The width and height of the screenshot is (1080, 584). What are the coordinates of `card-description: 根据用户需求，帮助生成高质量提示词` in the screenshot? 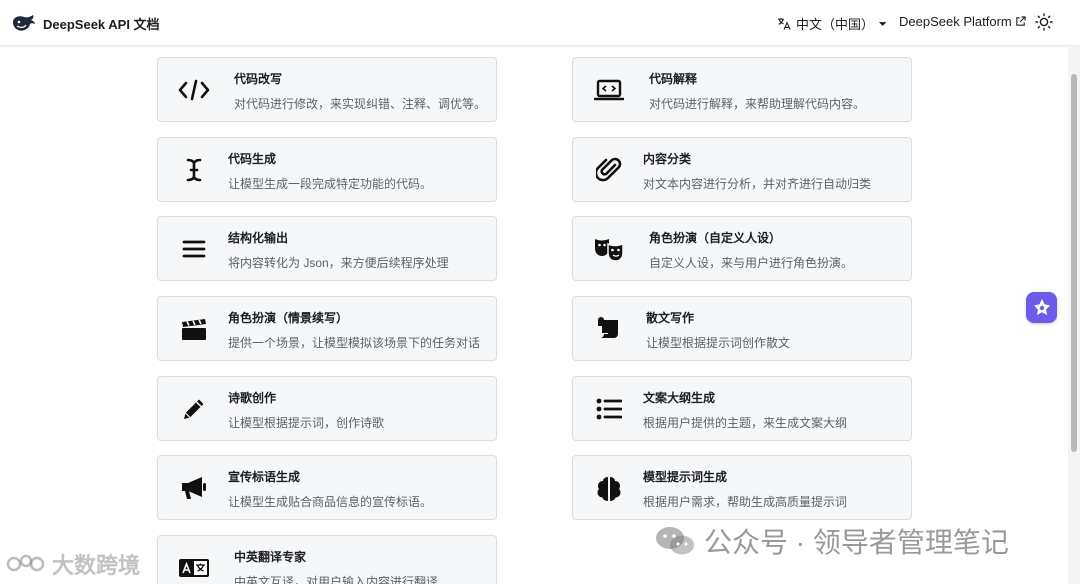 It's located at (745, 502).